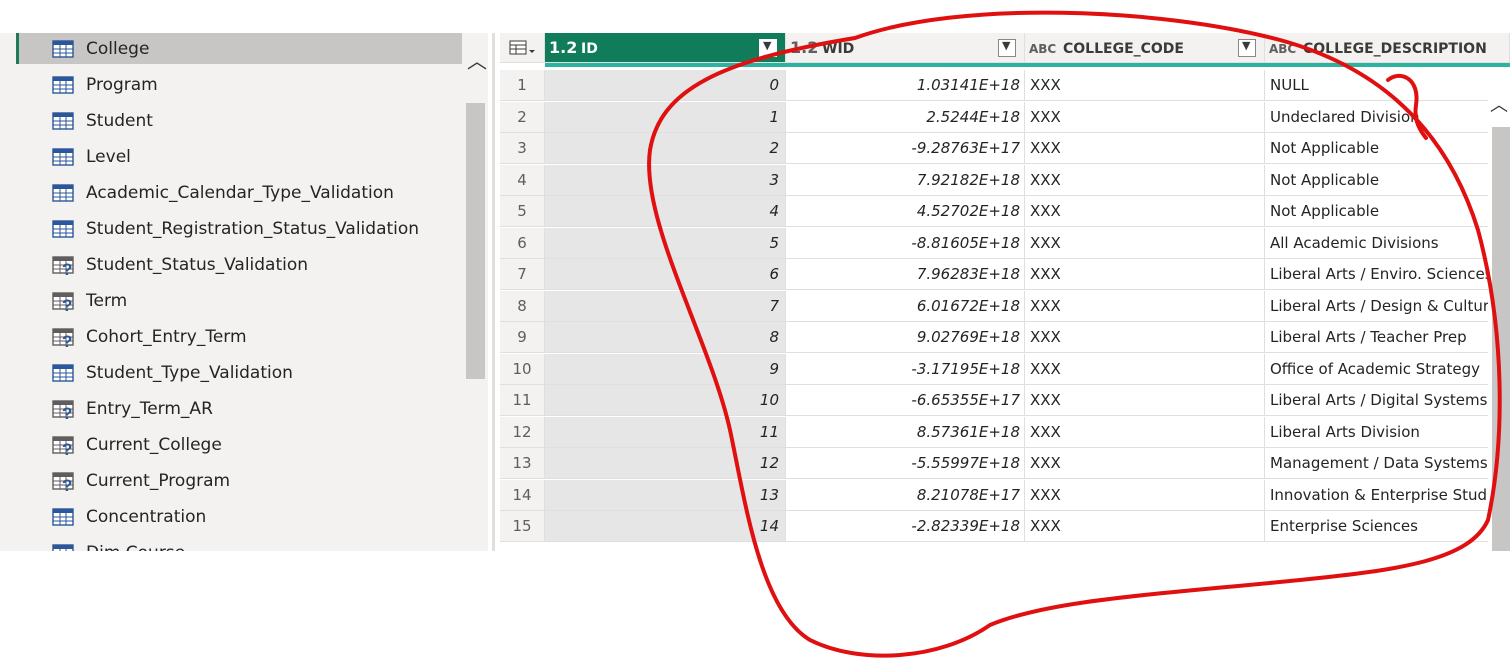 Image resolution: width=1510 pixels, height=666 pixels. I want to click on row-number: 3, so click(522, 148).